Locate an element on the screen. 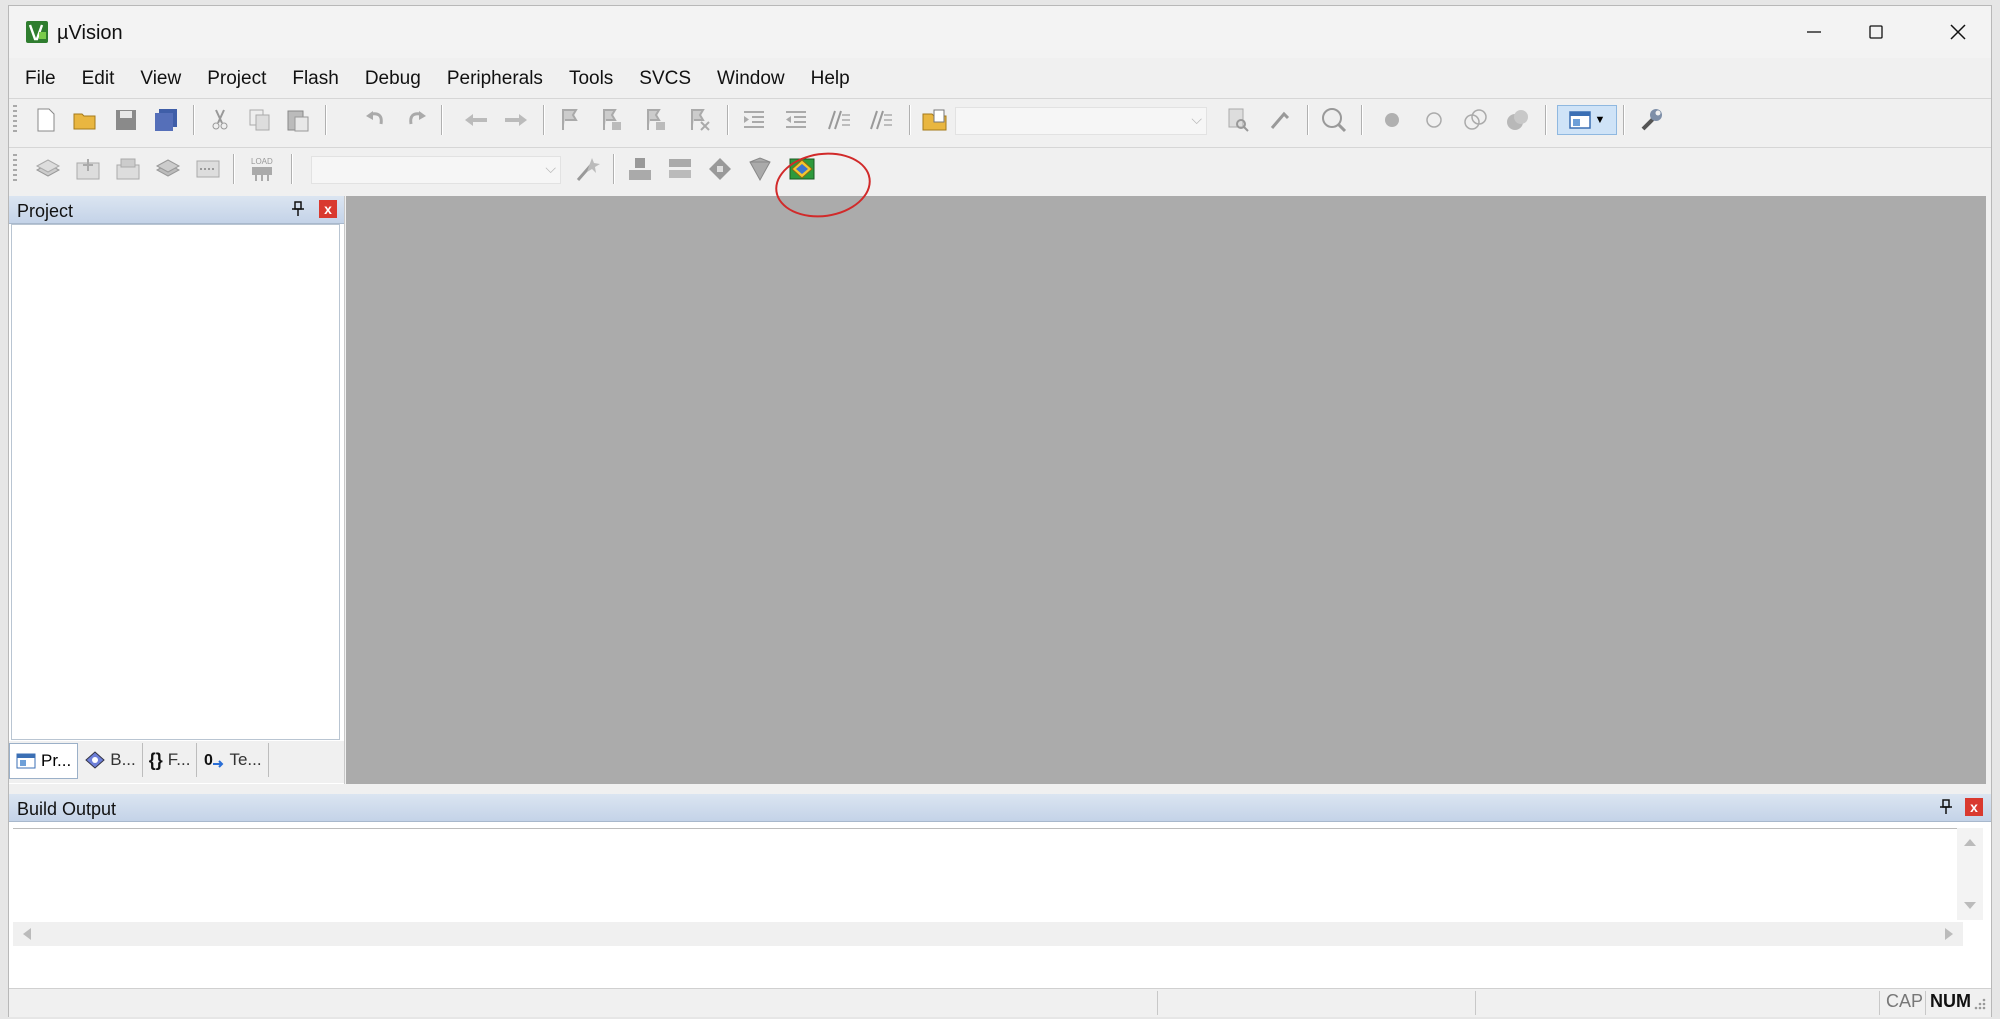  next-bookmark-icon is located at coordinates (656, 120).